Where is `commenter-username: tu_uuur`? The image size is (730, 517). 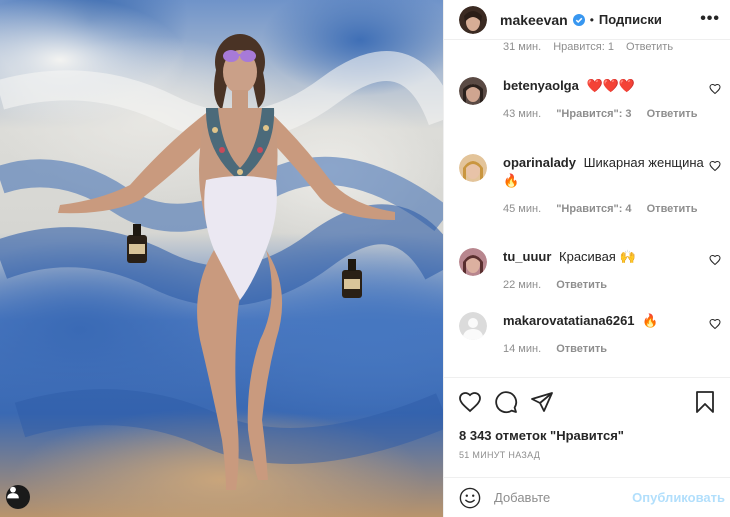
commenter-username: tu_uuur is located at coordinates (527, 256).